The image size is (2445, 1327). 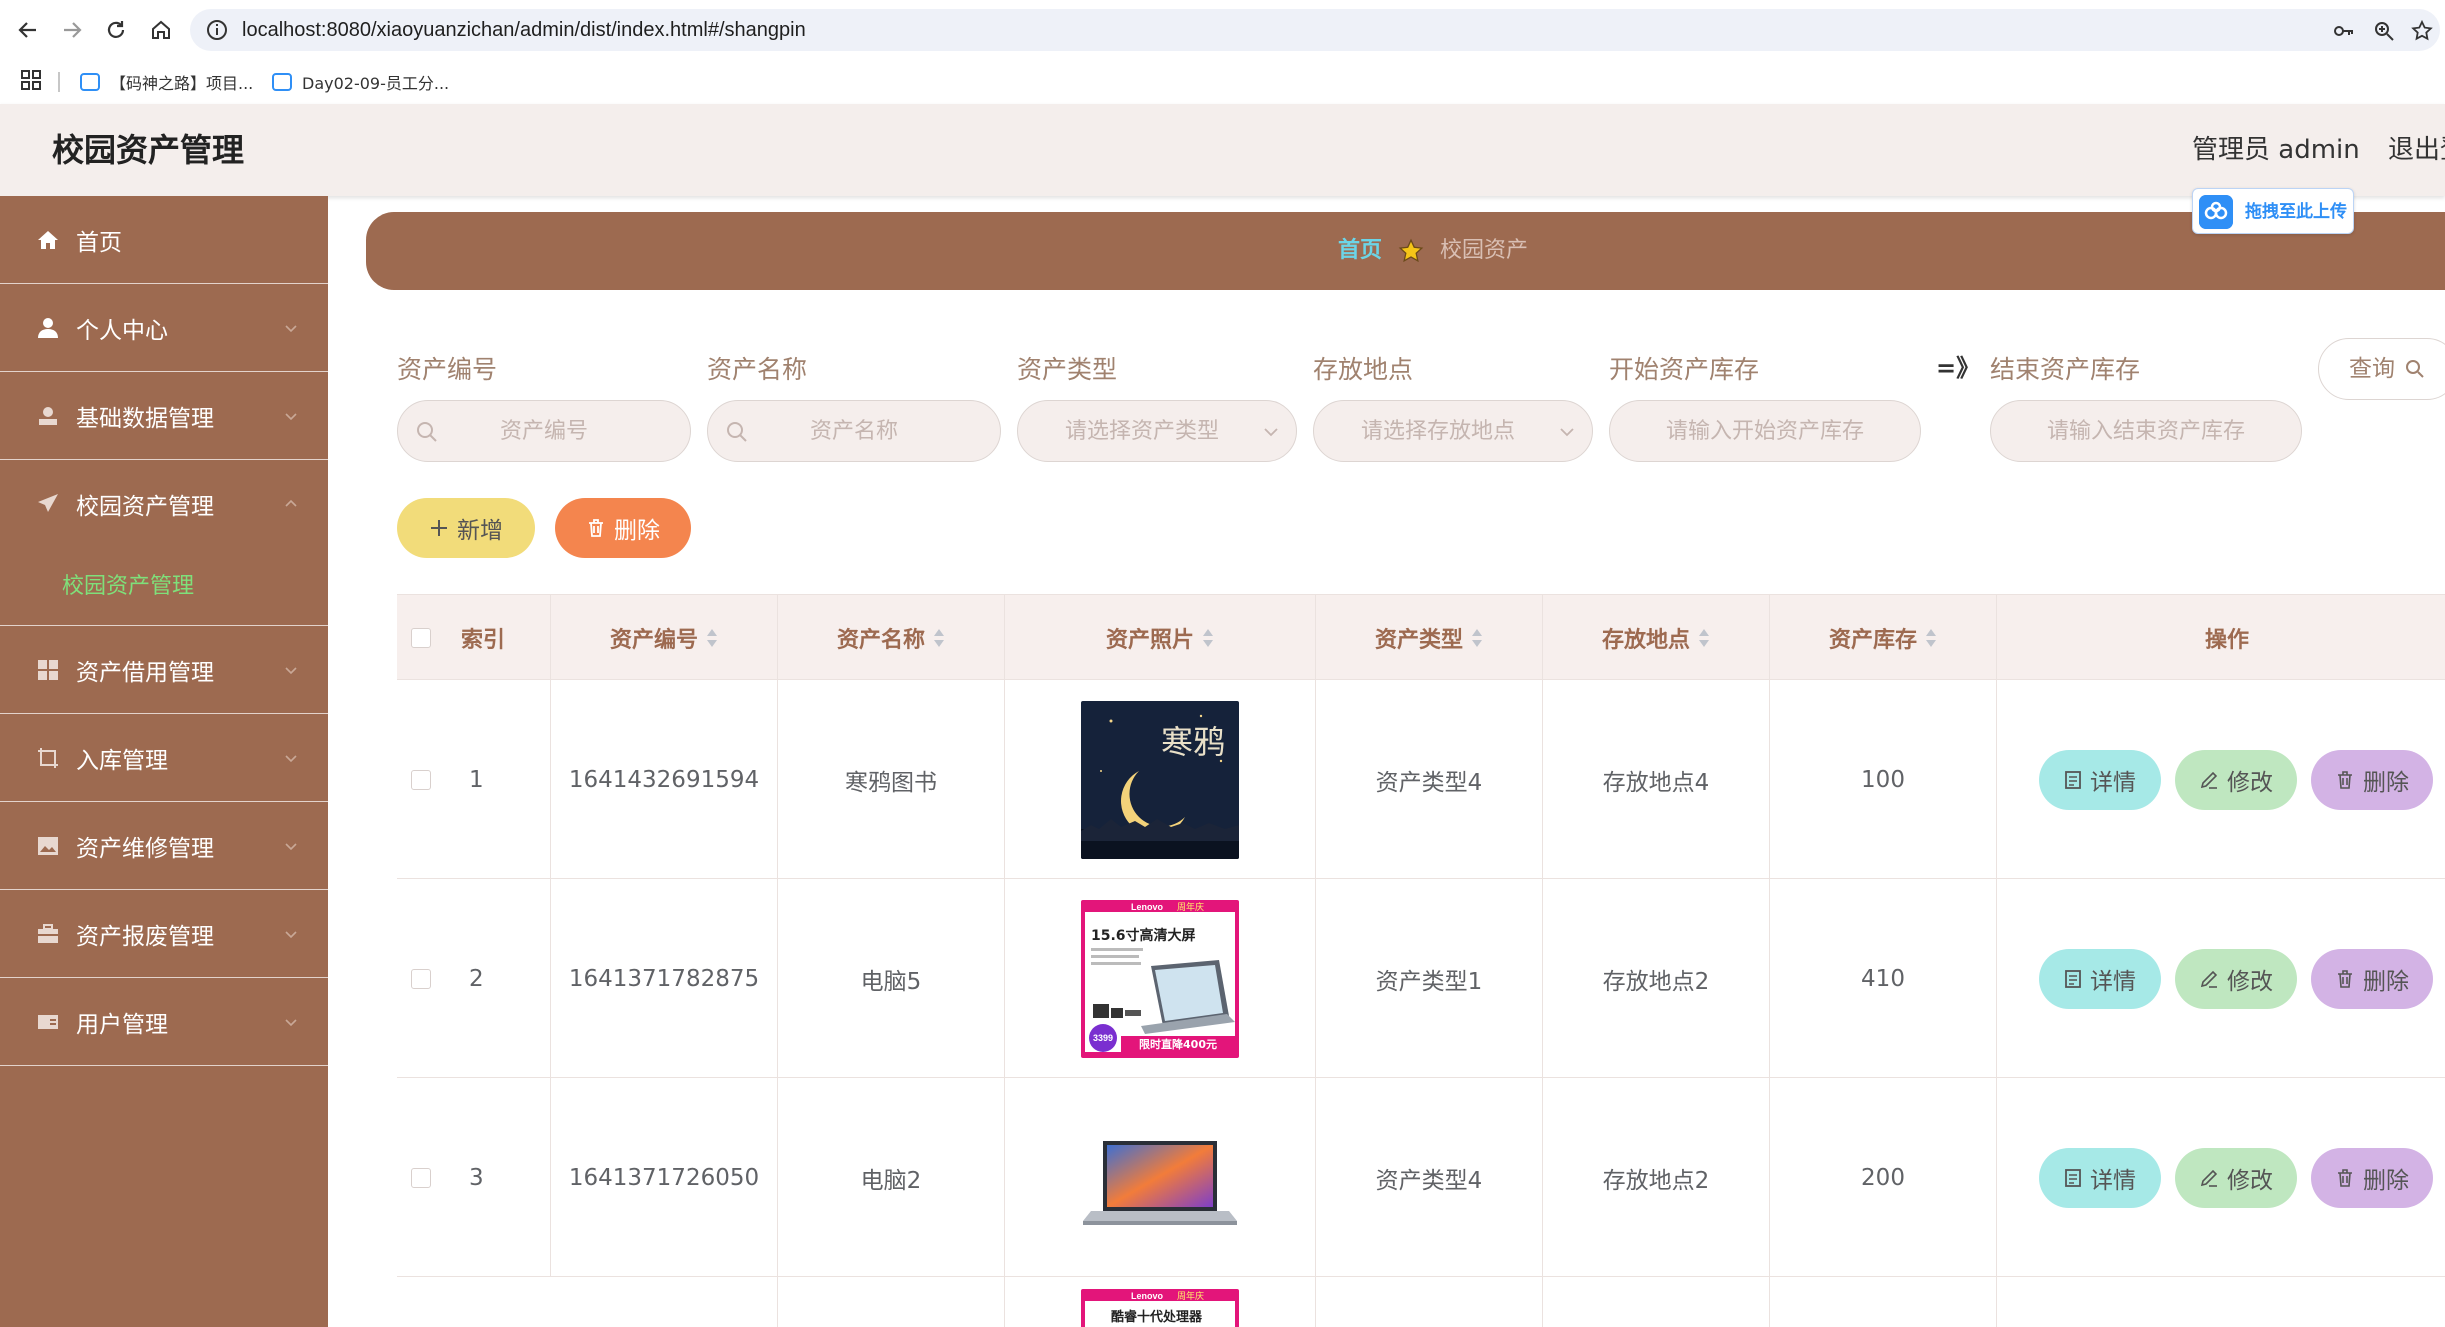 I want to click on breadcrumb-home: 首页, so click(x=1360, y=251).